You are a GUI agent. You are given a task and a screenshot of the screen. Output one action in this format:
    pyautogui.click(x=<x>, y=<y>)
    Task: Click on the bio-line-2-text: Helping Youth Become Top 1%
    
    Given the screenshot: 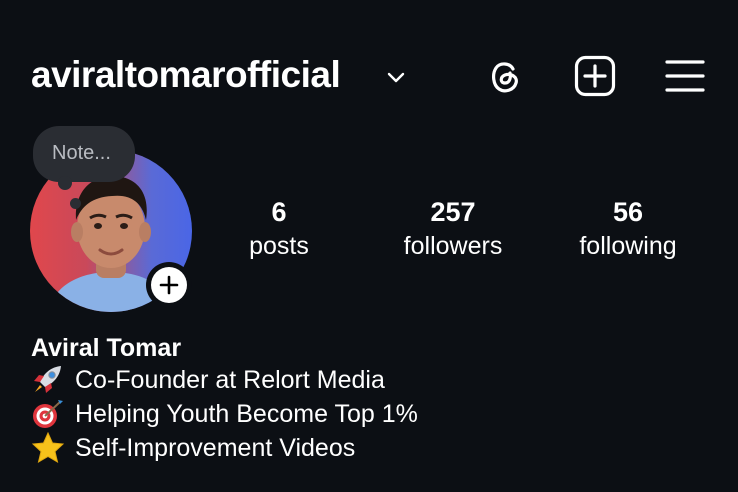 What is the action you would take?
    pyautogui.click(x=246, y=413)
    